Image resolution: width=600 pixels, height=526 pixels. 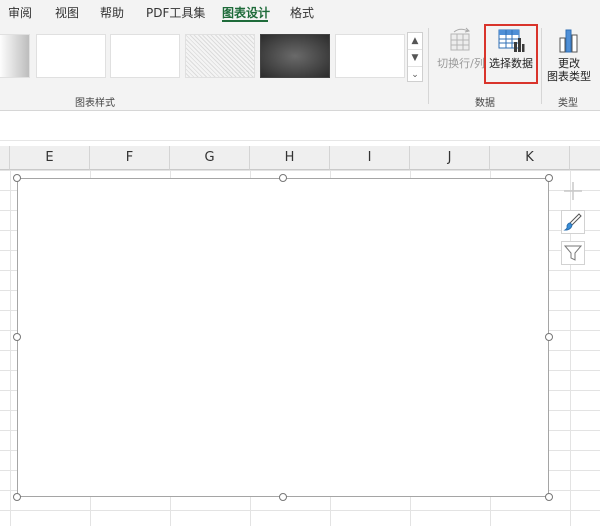 What do you see at coordinates (549, 497) in the screenshot?
I see `resize-handle-bottom-right` at bounding box center [549, 497].